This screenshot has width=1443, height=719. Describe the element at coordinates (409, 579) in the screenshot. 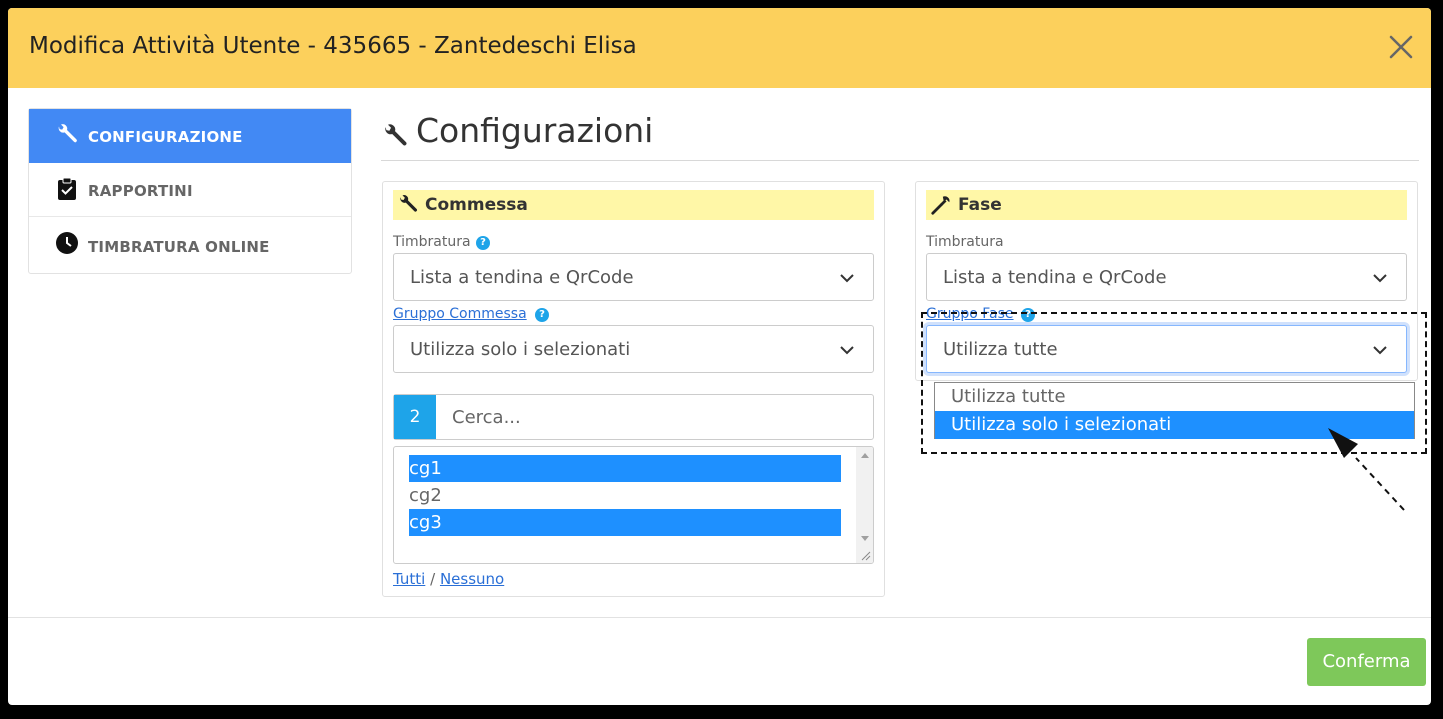

I see `select-all-link: Tutti` at that location.